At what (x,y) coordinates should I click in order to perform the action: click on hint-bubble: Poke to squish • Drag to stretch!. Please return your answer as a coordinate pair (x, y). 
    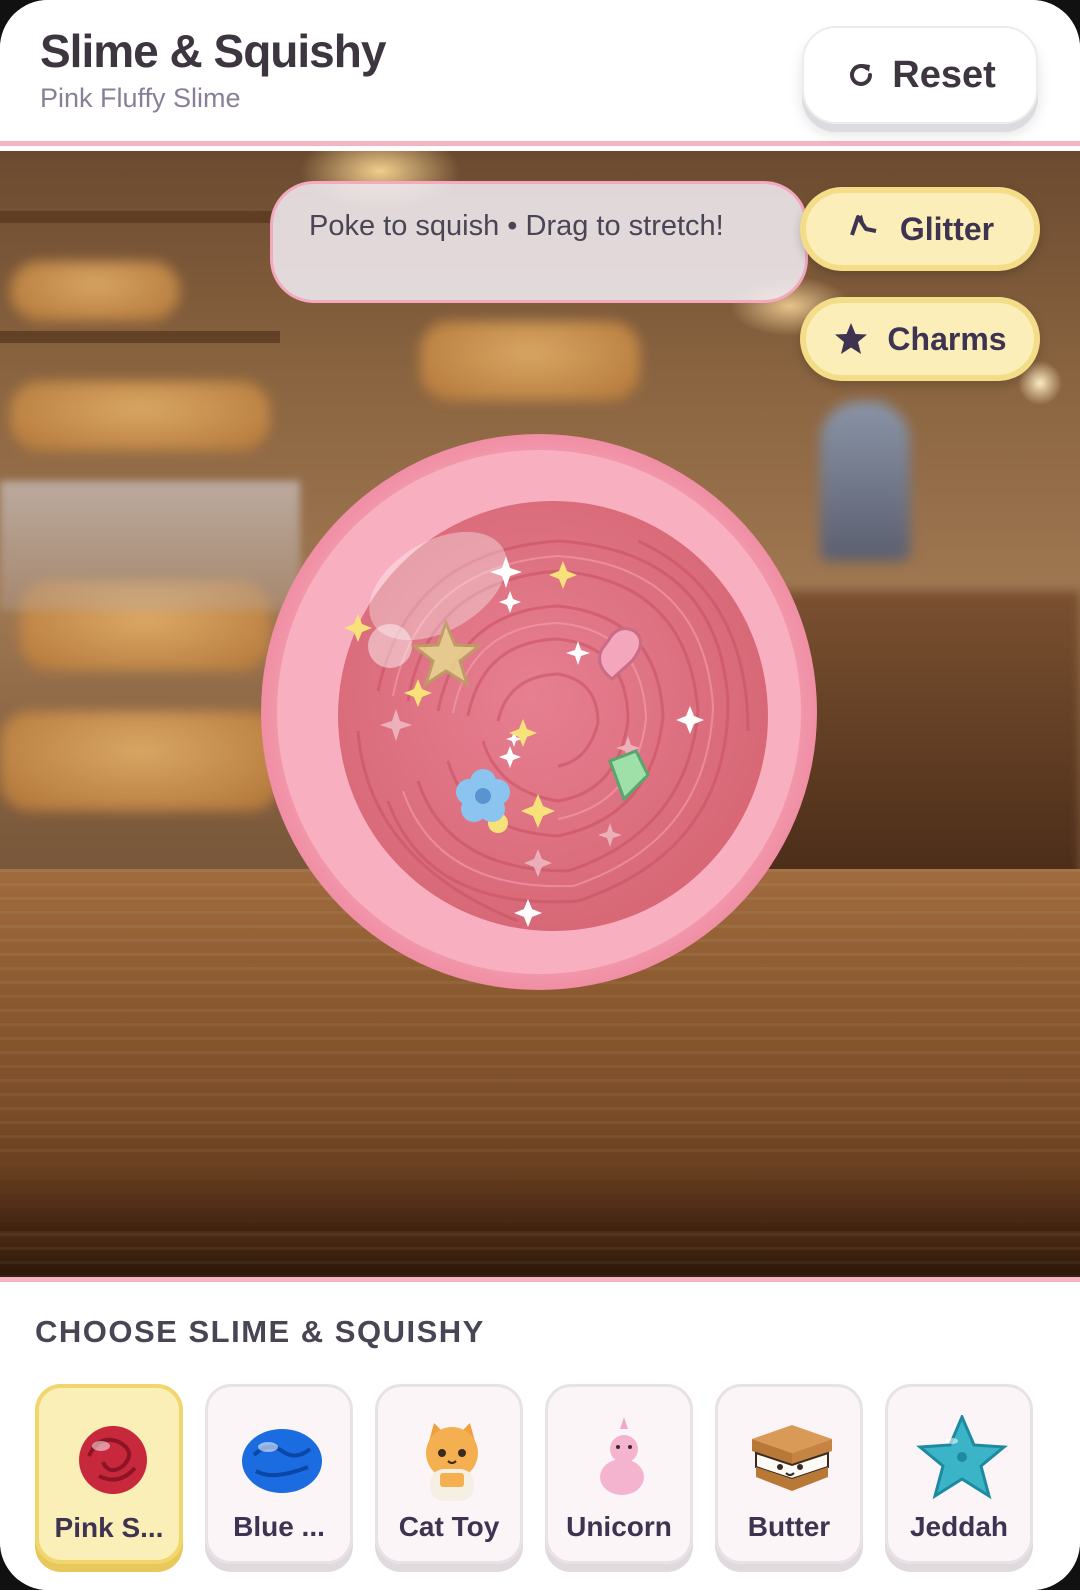
    Looking at the image, I should click on (539, 242).